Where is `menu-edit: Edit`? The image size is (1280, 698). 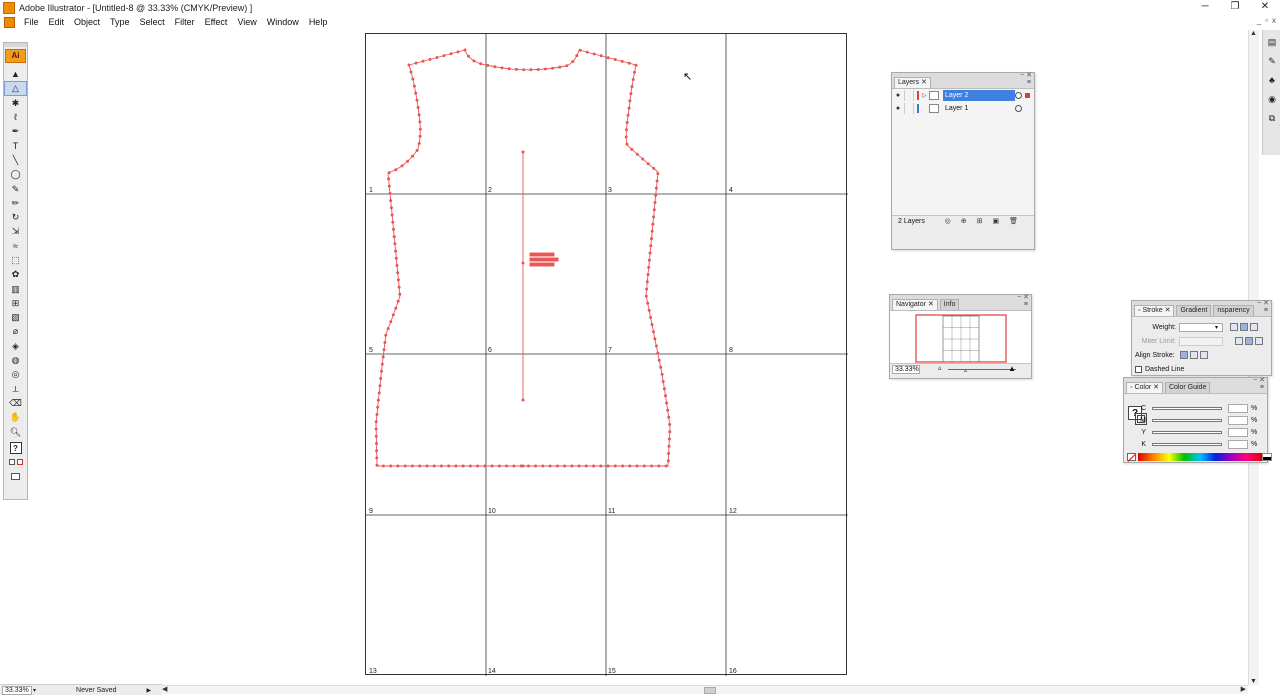 menu-edit: Edit is located at coordinates (57, 22).